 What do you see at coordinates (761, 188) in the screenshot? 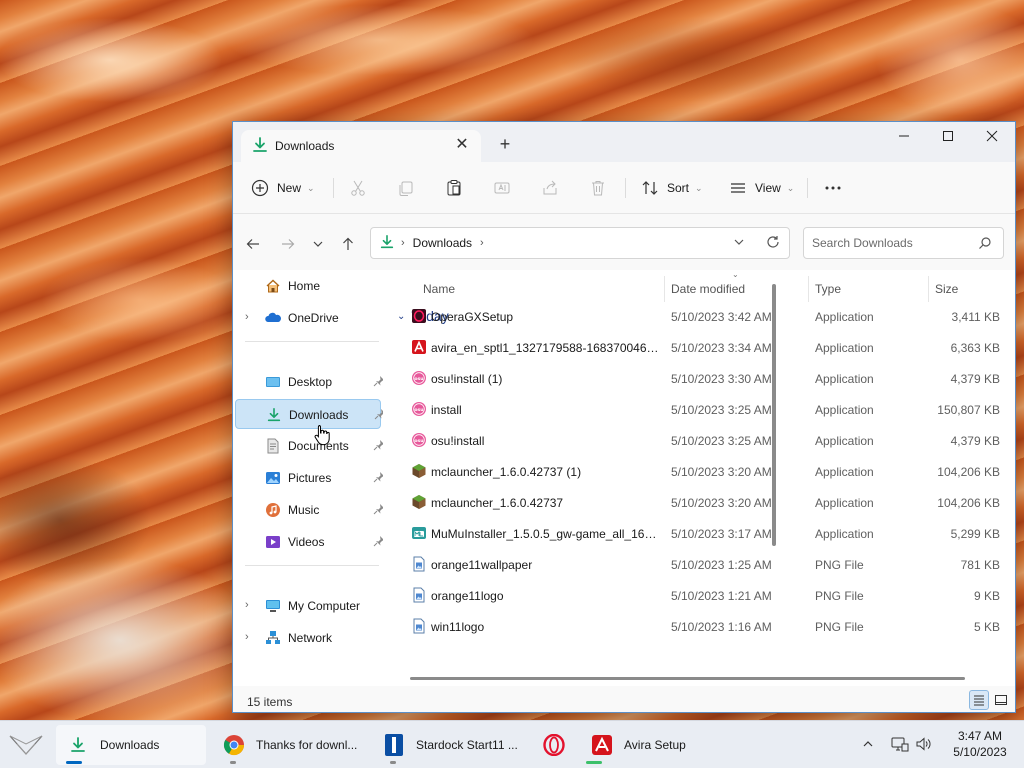
I see `view-button: View ⌄` at bounding box center [761, 188].